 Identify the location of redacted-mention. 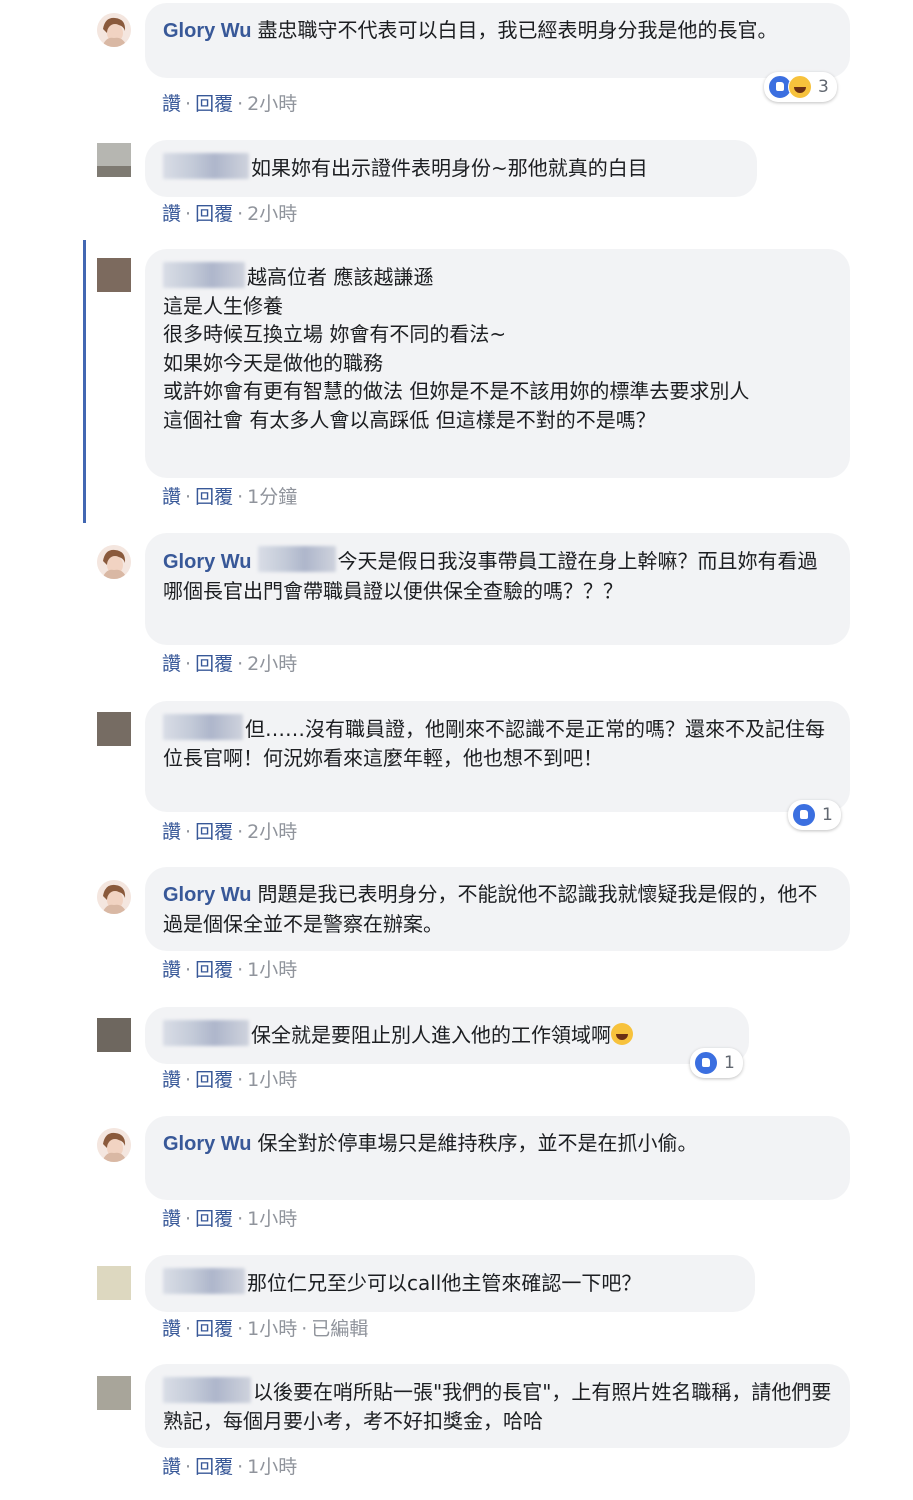
(296, 559).